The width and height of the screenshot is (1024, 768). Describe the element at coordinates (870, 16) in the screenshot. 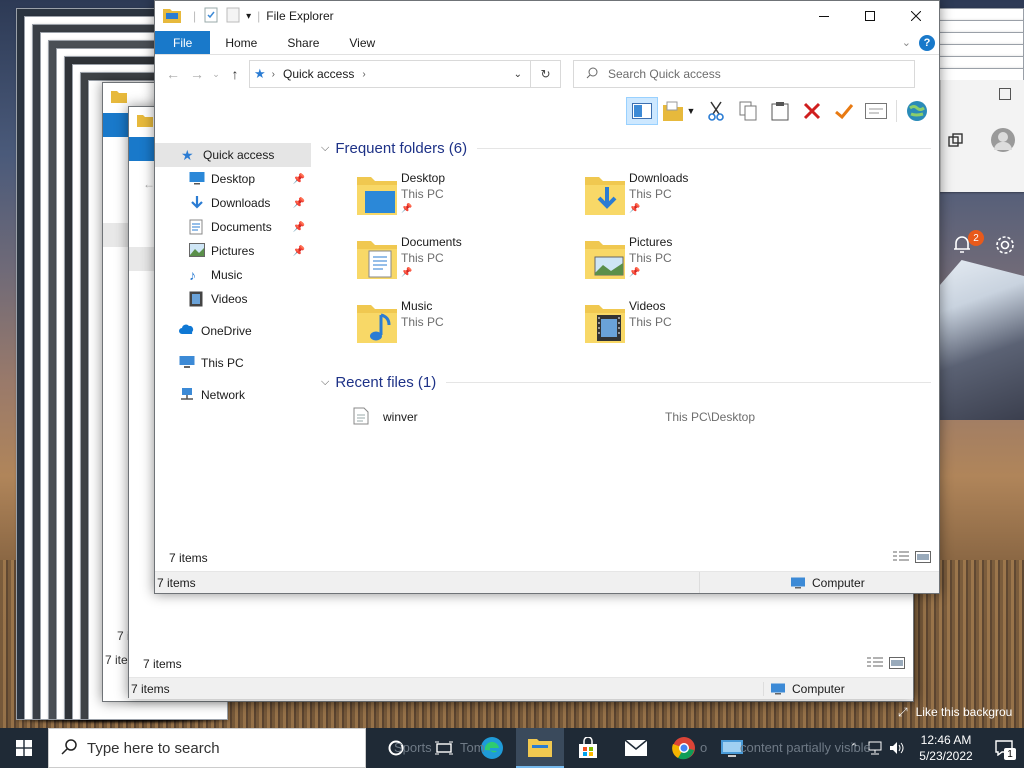

I see `maximize-button` at that location.